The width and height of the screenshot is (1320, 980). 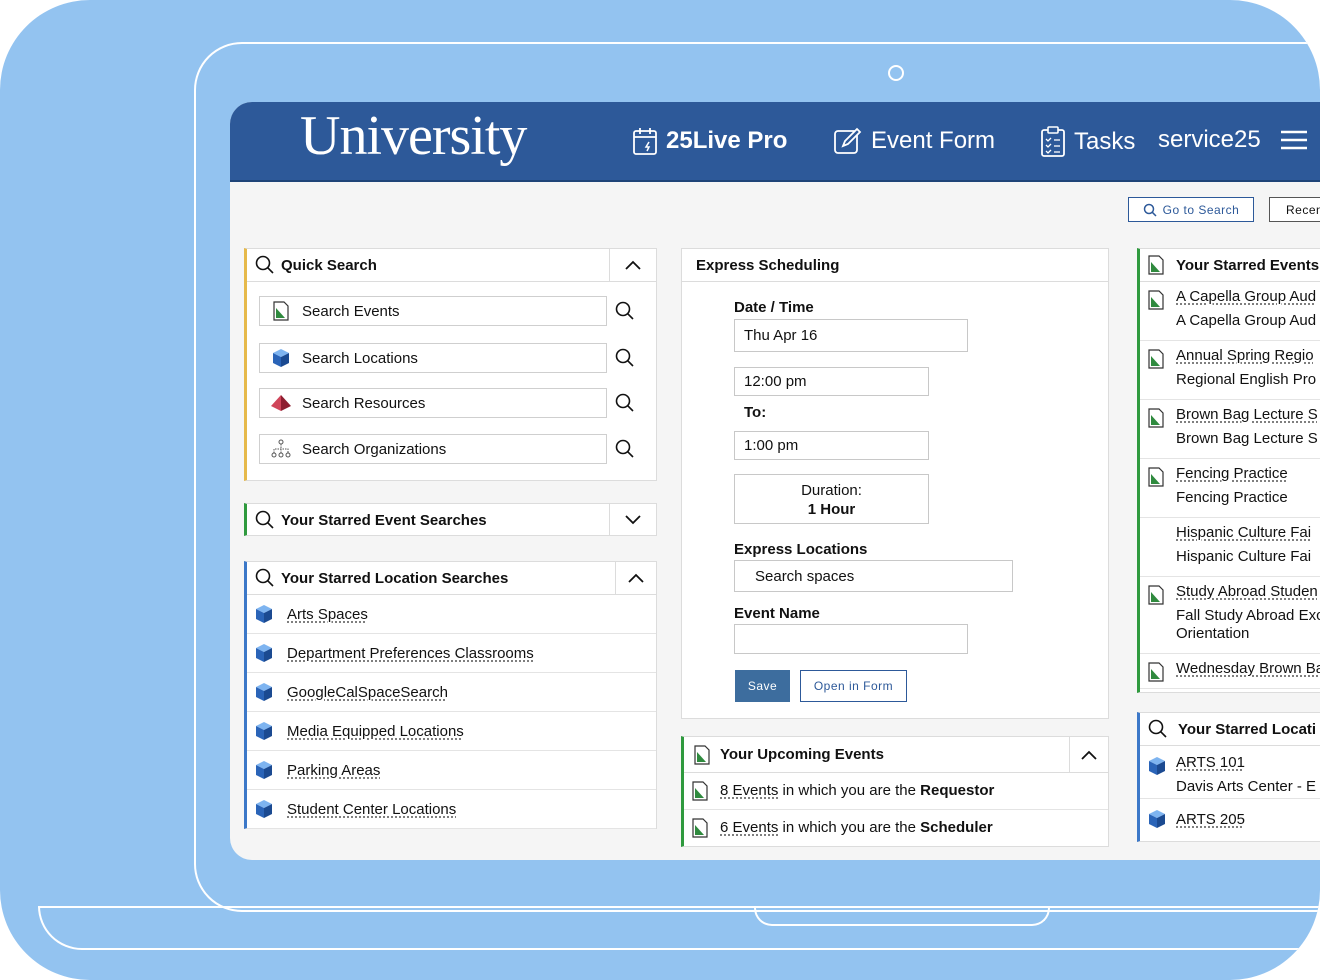 I want to click on nav-25live-pro: 25Live Pro, so click(x=709, y=141).